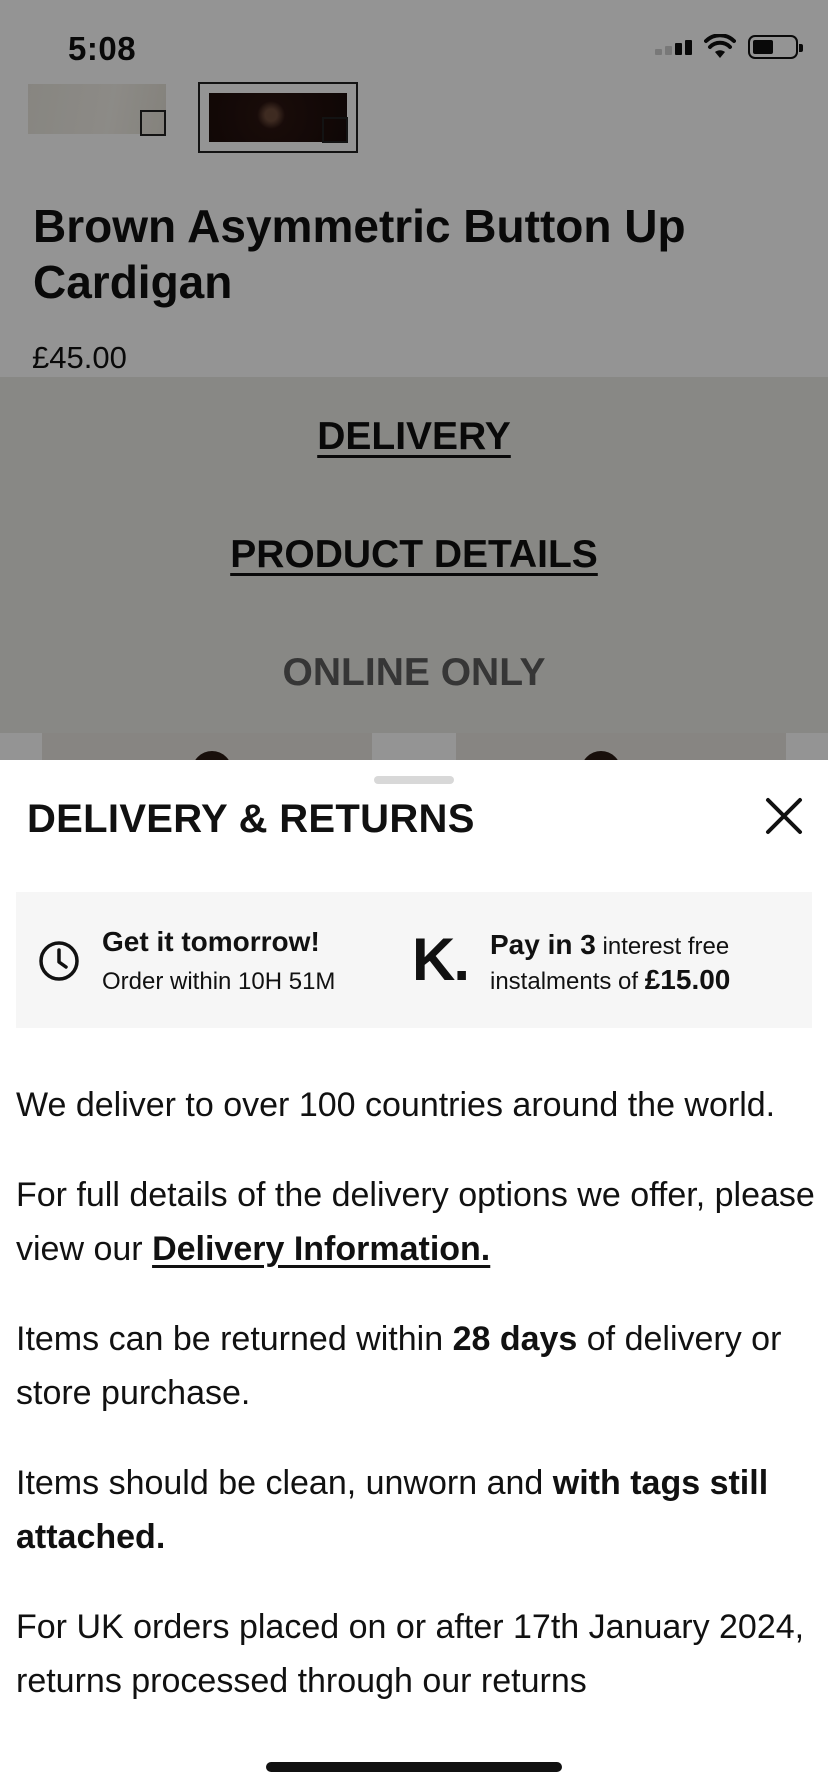  I want to click on klarna-interest-text: interest free, so click(662, 946).